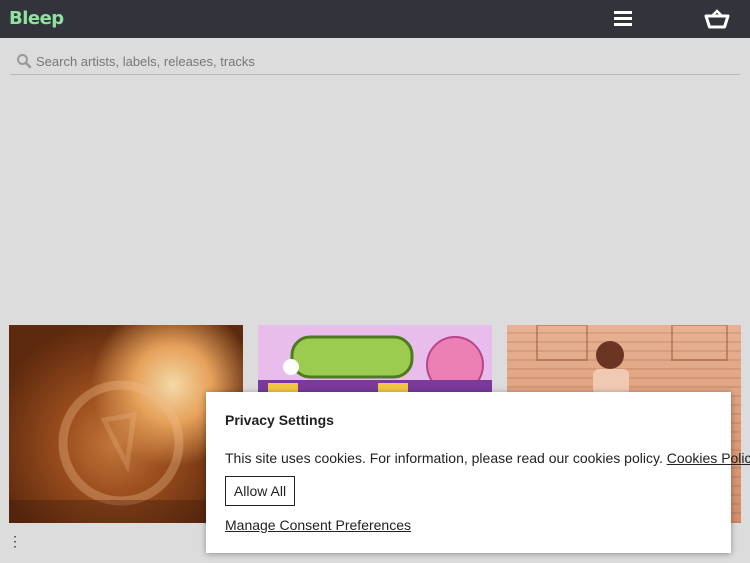  What do you see at coordinates (260, 491) in the screenshot?
I see `allow-all-button: Allow All` at bounding box center [260, 491].